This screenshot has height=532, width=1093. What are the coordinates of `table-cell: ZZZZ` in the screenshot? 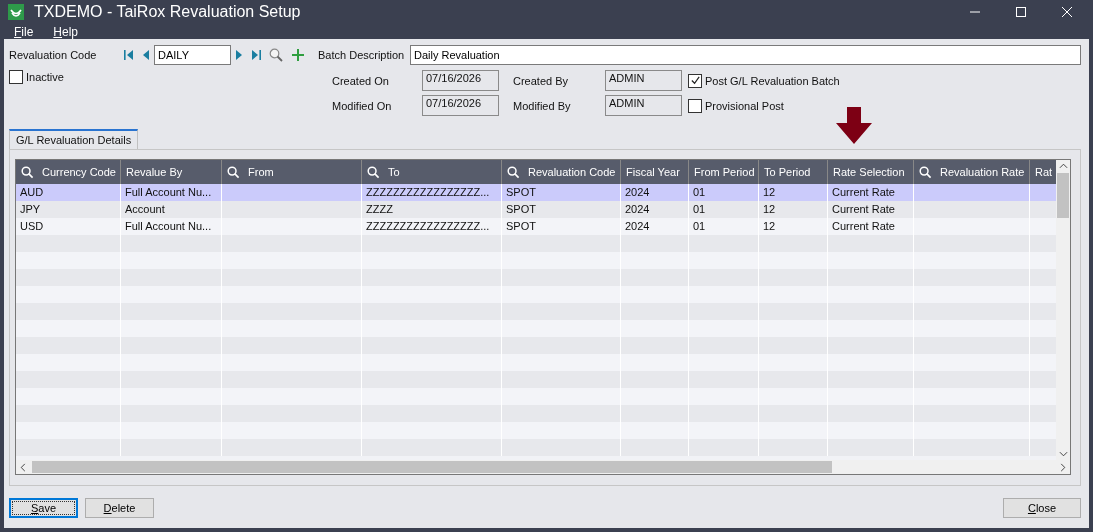 It's located at (379, 209).